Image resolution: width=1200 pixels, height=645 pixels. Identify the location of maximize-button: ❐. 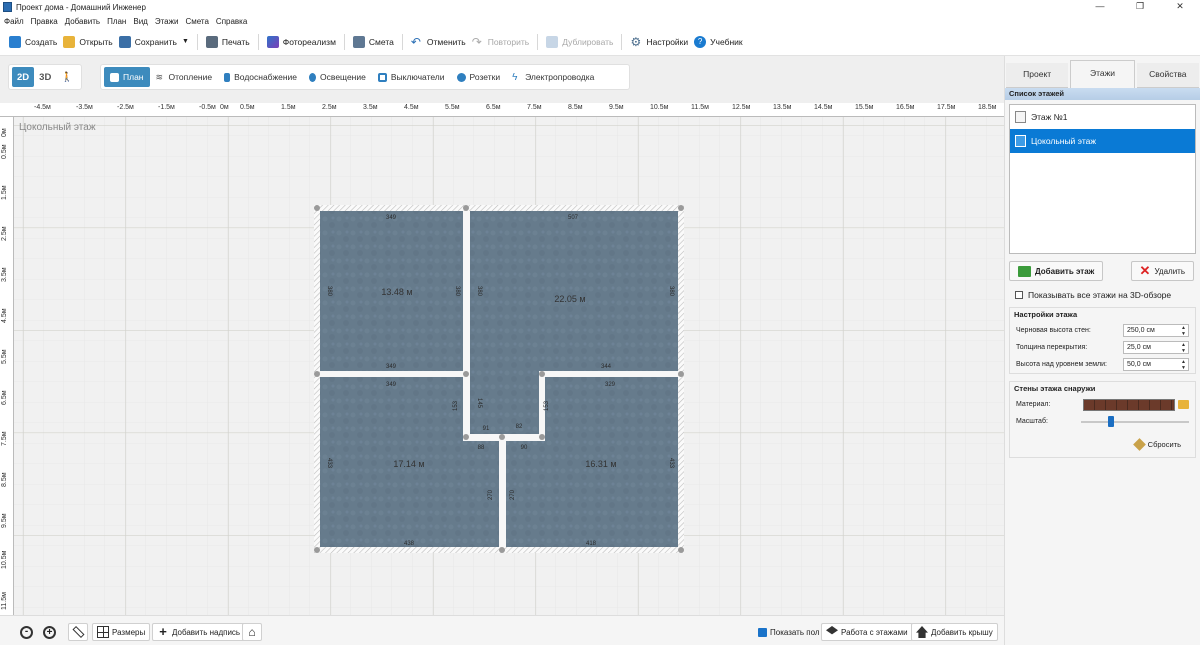
(1140, 7).